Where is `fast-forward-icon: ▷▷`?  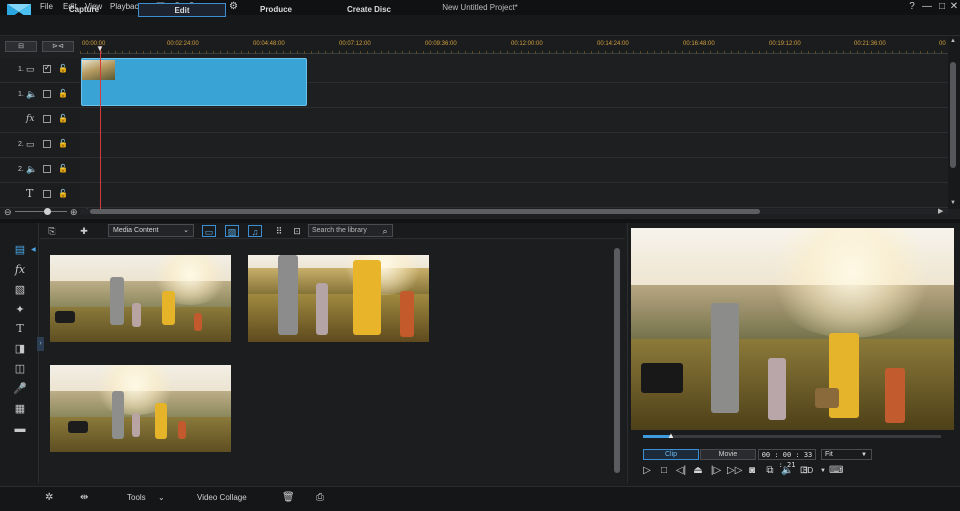 fast-forward-icon: ▷▷ is located at coordinates (734, 471).